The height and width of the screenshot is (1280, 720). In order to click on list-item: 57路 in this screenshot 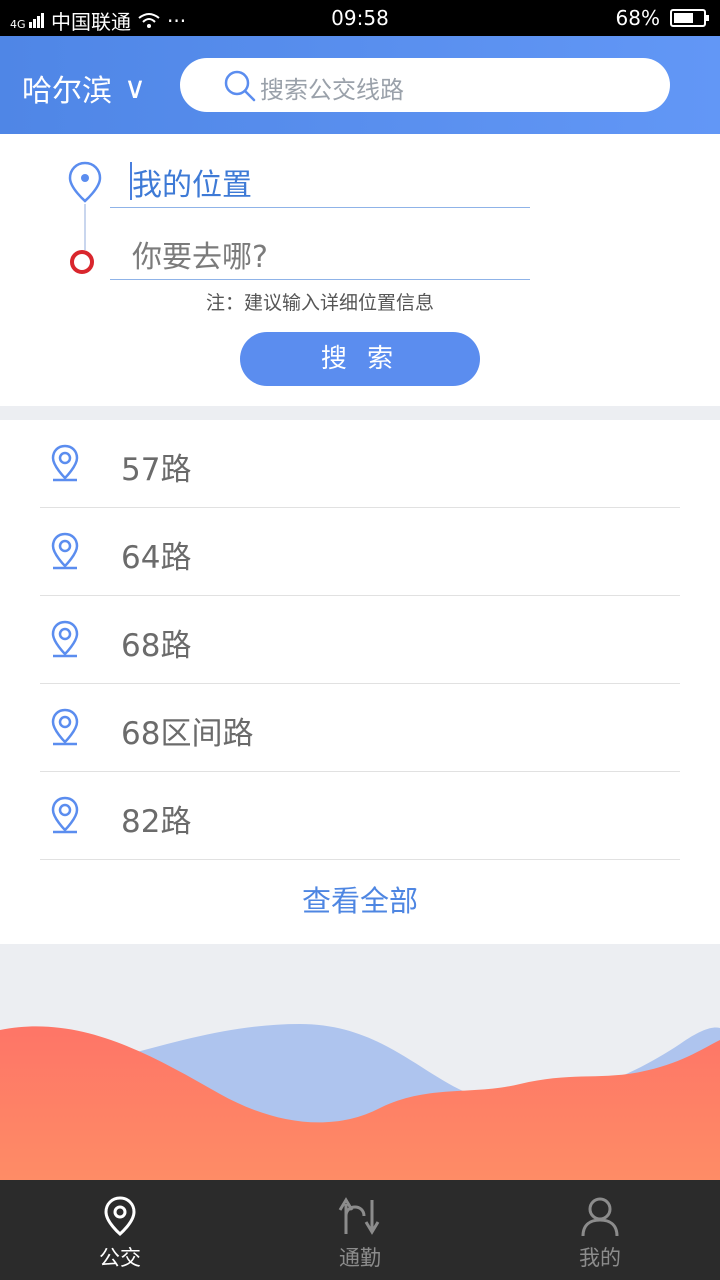, I will do `click(360, 464)`.